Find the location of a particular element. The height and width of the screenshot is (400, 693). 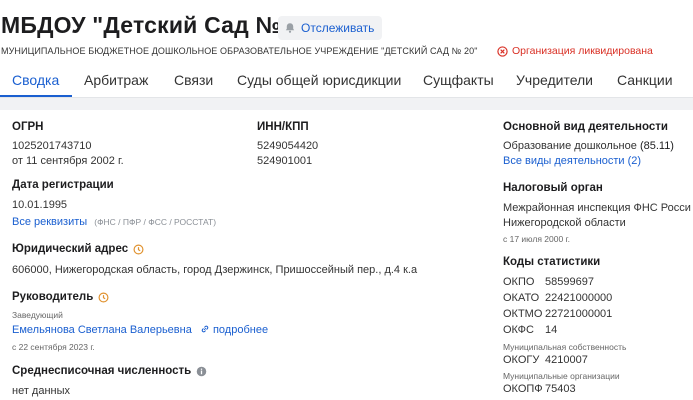

okopf-value: 75403 is located at coordinates (560, 389).